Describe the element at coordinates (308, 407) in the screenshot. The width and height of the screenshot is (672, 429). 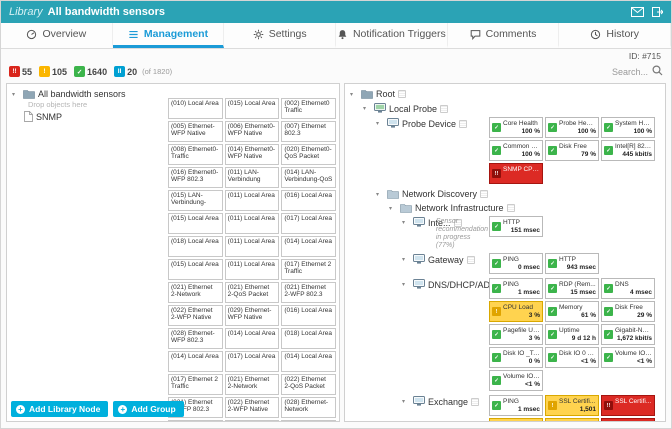
I see `library-sensor-item: (028) Ethernet-Network` at that location.